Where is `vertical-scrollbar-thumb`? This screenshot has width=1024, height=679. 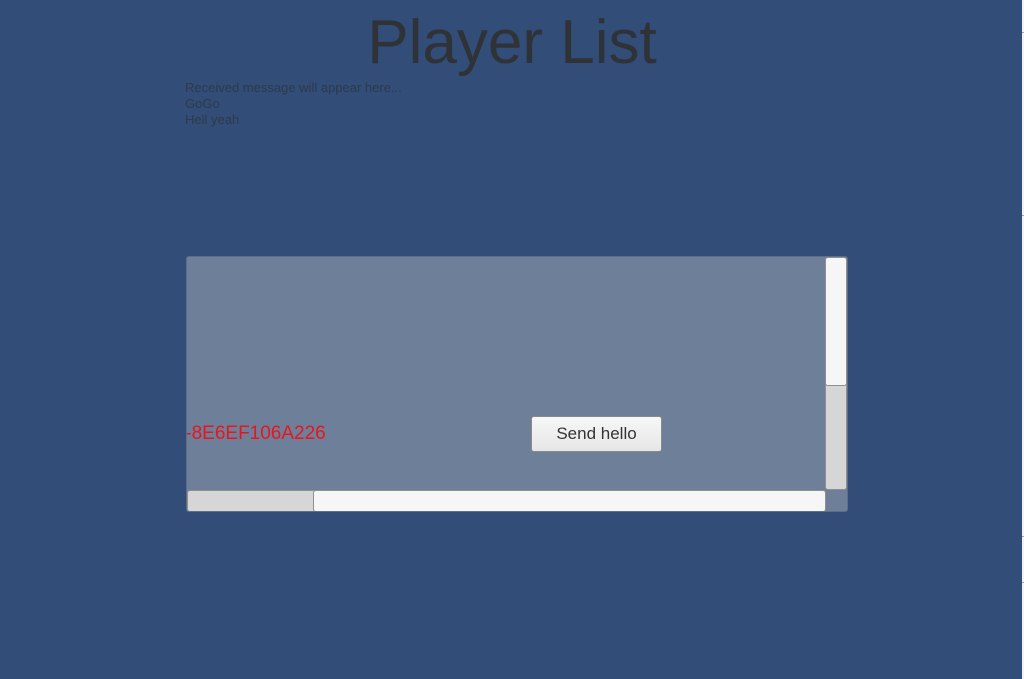 vertical-scrollbar-thumb is located at coordinates (836, 321).